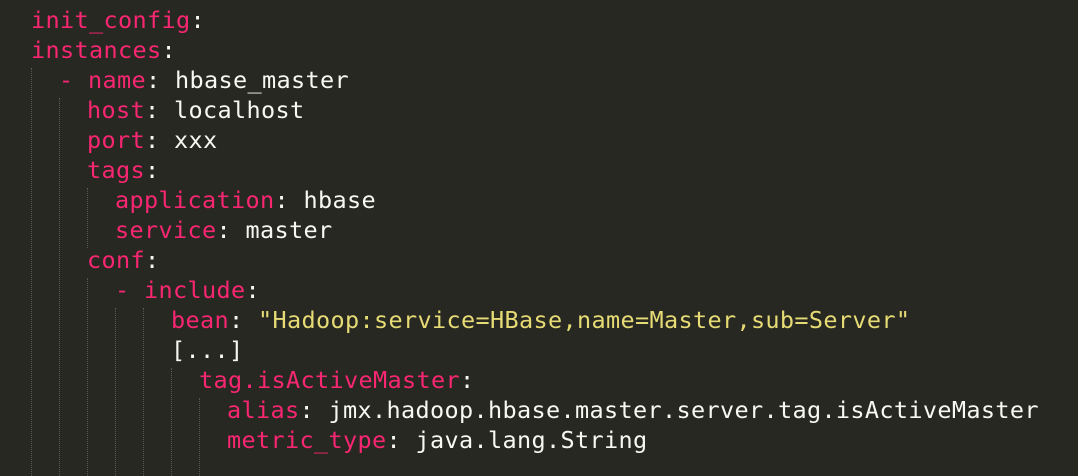 The height and width of the screenshot is (476, 1078). What do you see at coordinates (531, 440) in the screenshot?
I see `yaml-value: java.lang.String` at bounding box center [531, 440].